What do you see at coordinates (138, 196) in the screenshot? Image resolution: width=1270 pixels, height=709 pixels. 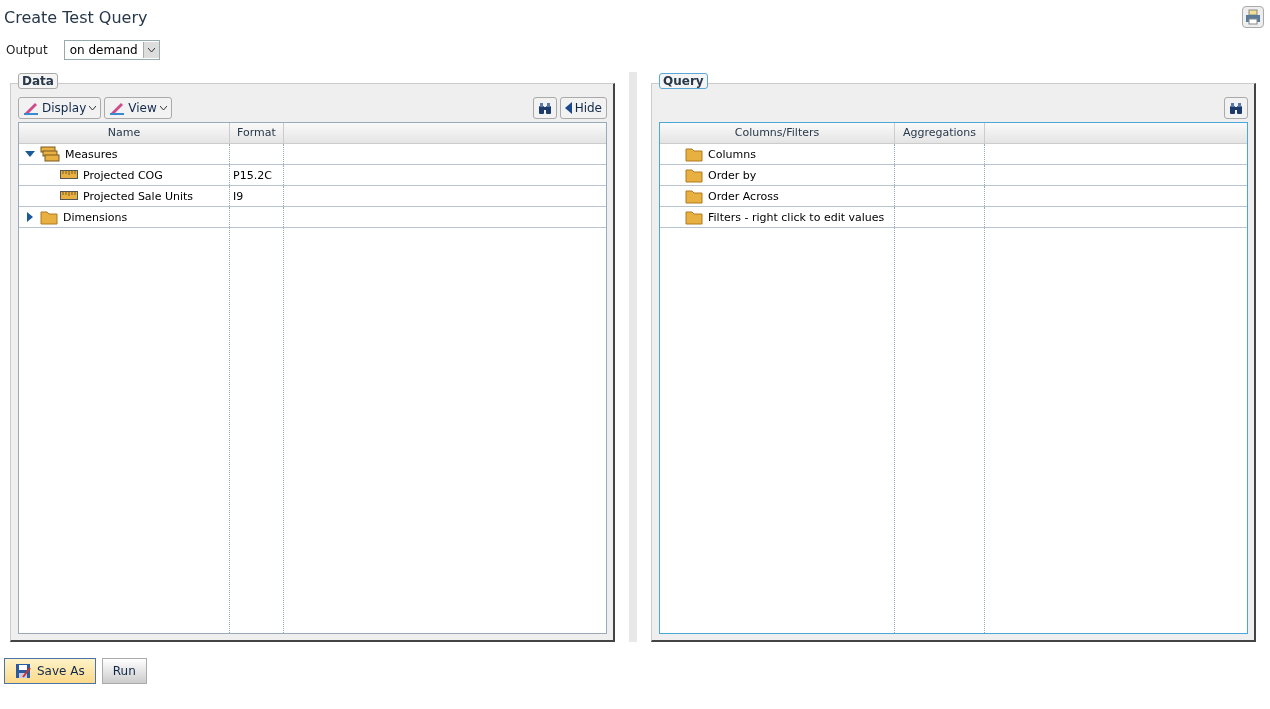 I see `tree-item-label: Projected Sale Units` at bounding box center [138, 196].